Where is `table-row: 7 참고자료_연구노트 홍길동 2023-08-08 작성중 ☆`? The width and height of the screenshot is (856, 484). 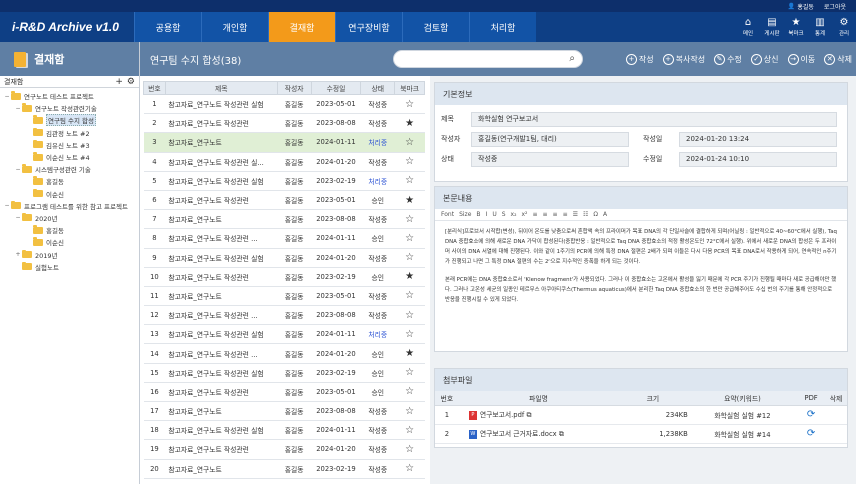
table-row: 7 참고자료_연구노트 홍길동 2023-08-08 작성중 ☆ is located at coordinates (284, 219).